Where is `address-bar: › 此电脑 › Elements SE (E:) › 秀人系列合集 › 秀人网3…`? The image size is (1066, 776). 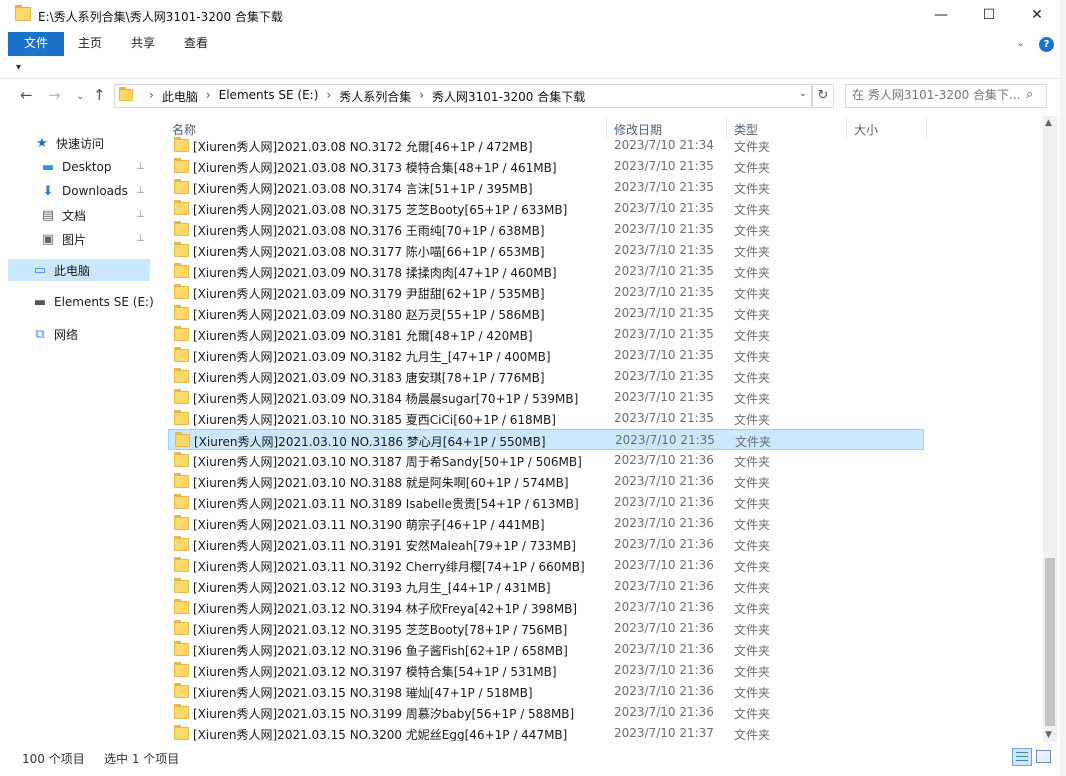
address-bar: › 此电脑 › Elements SE (E:) › 秀人系列合集 › 秀人网3… is located at coordinates (463, 96).